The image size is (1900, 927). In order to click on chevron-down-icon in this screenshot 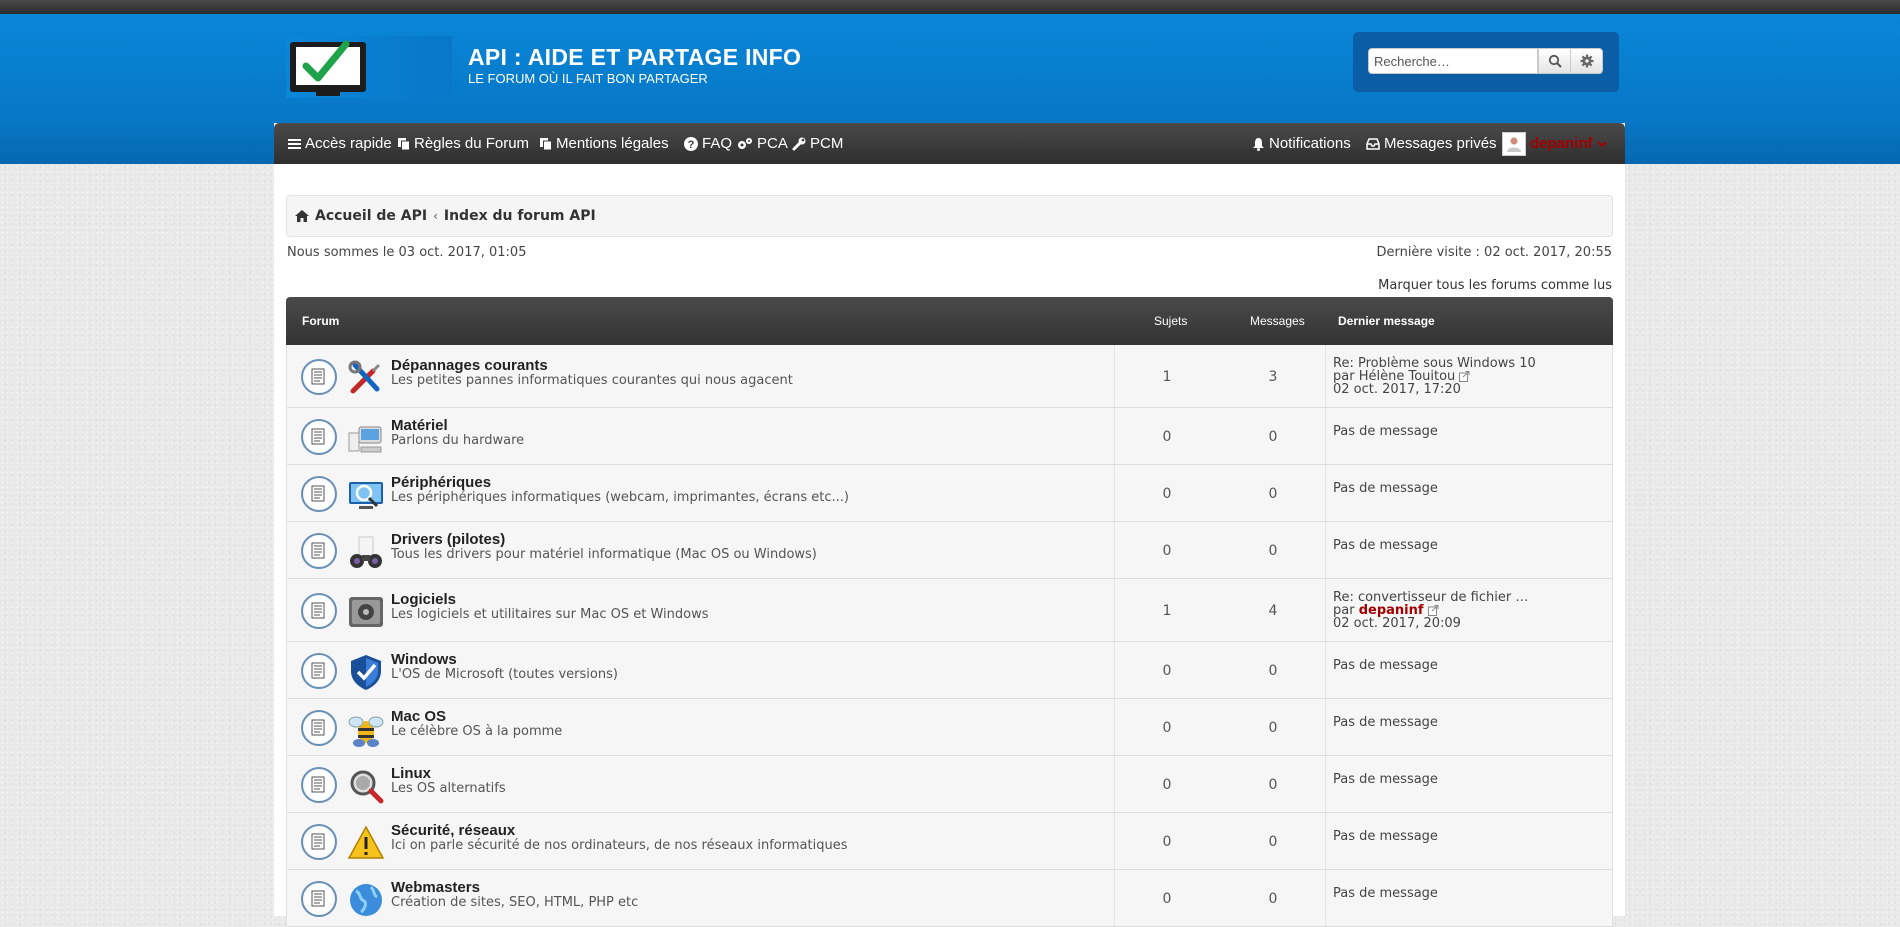, I will do `click(1601, 143)`.